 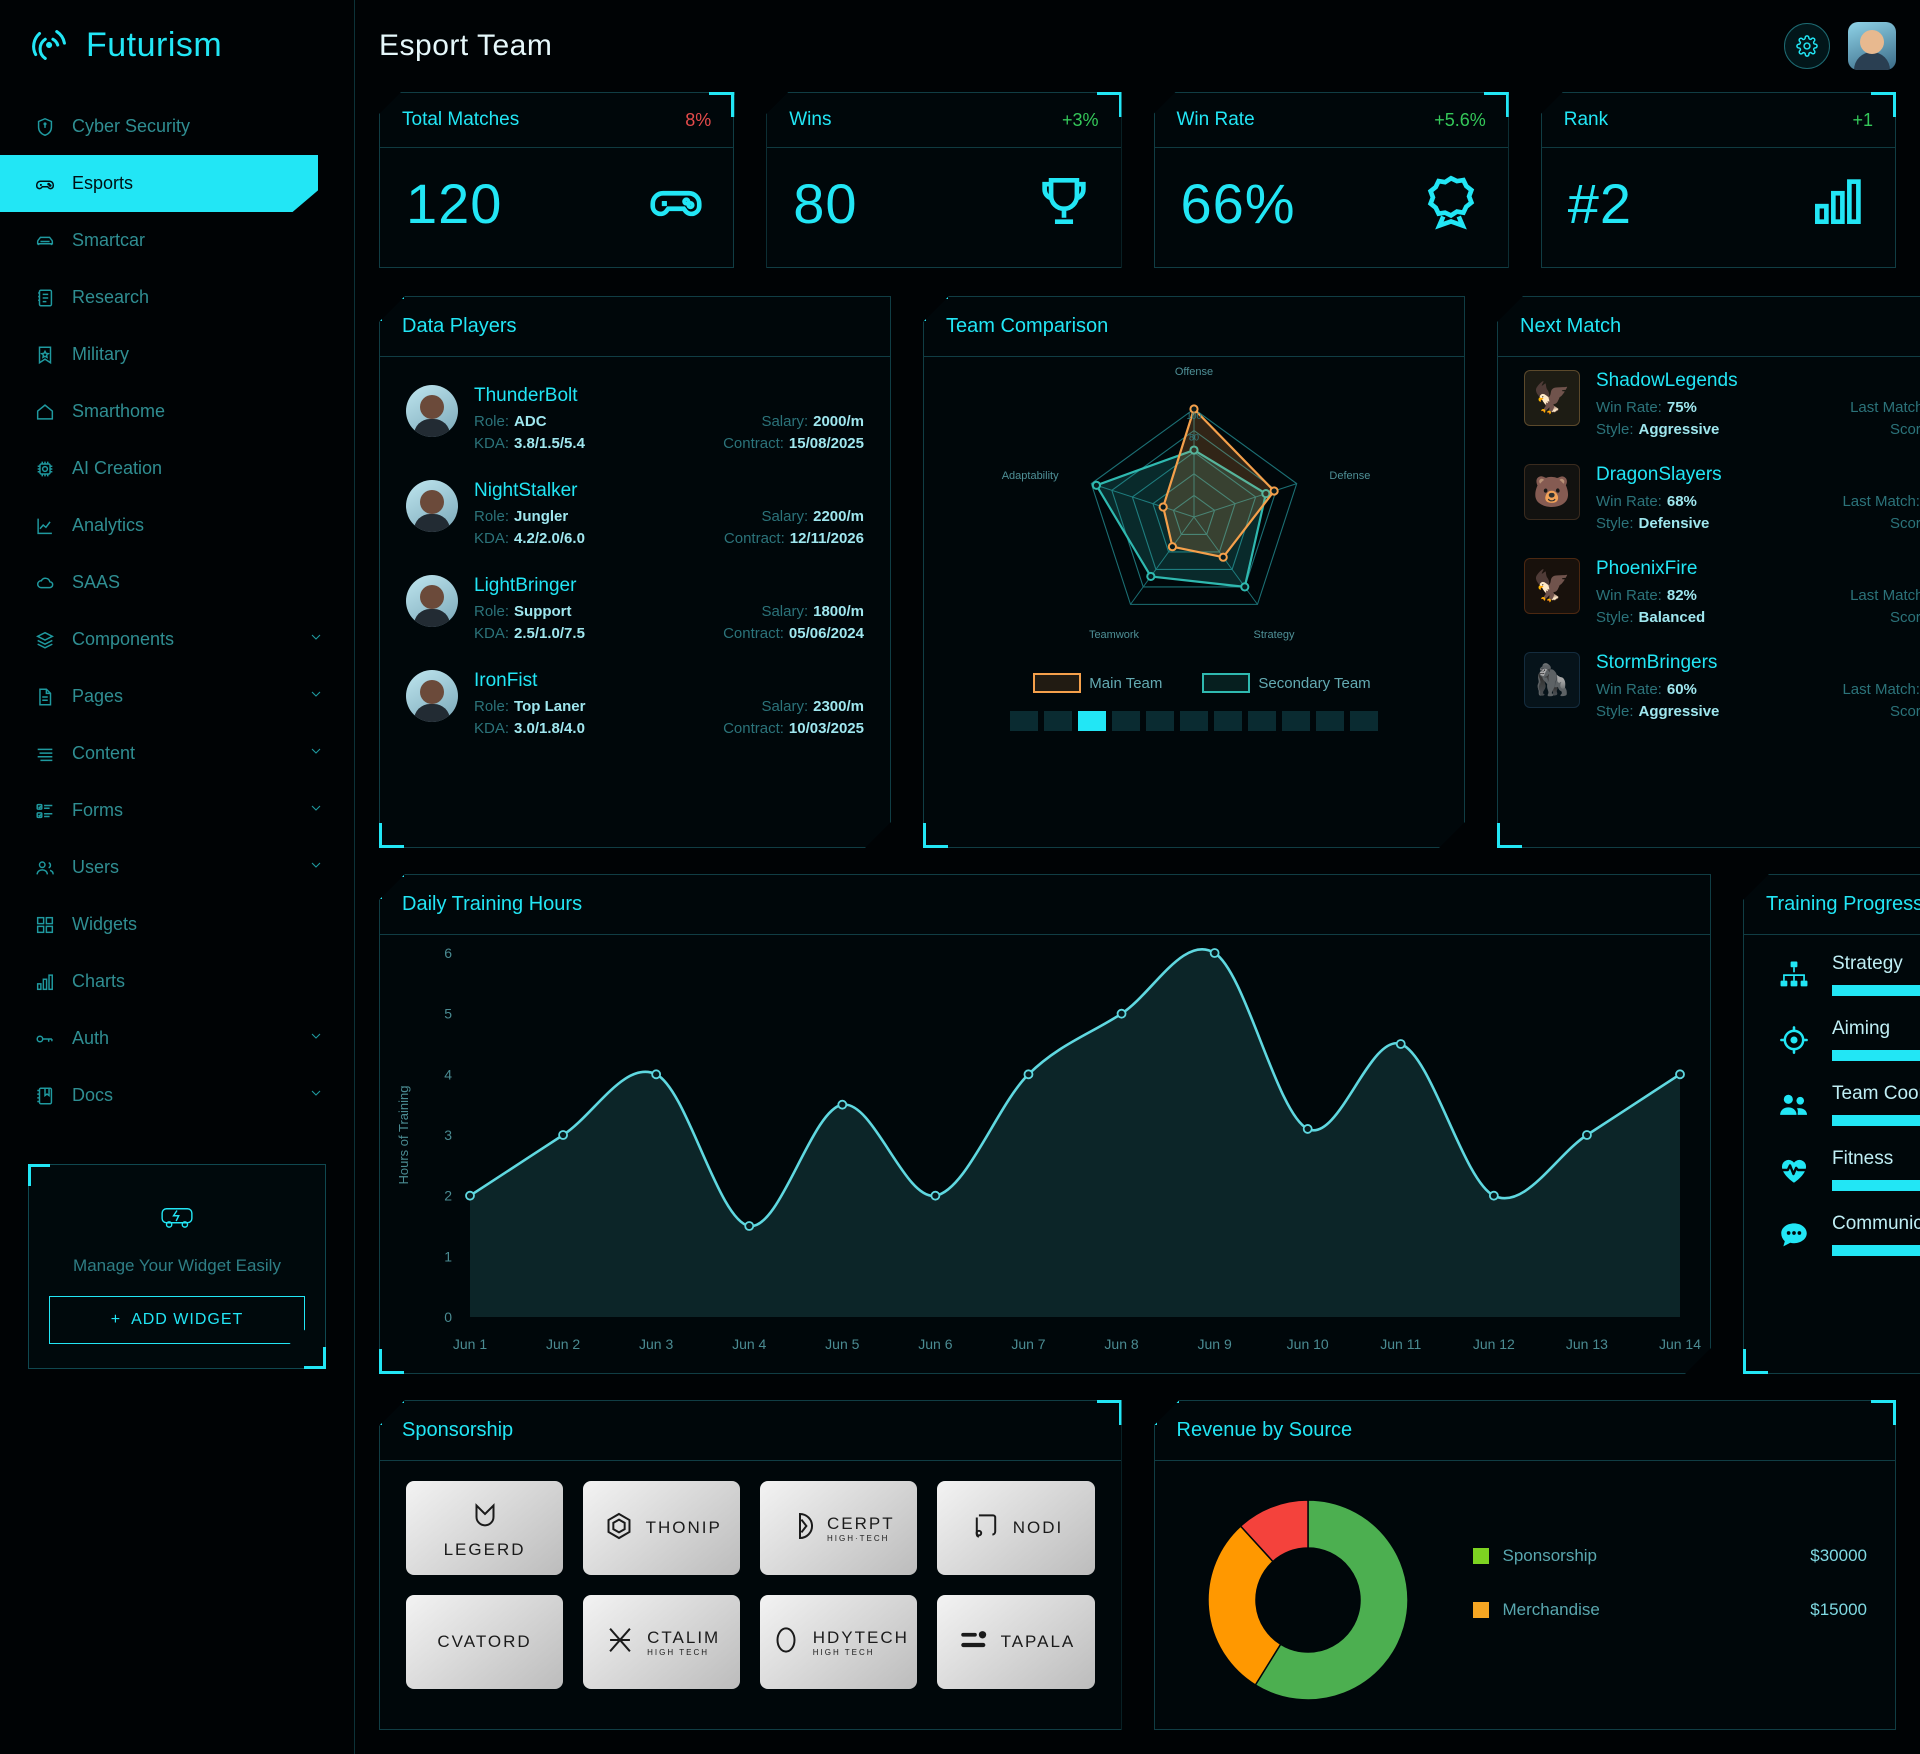 What do you see at coordinates (177, 126) in the screenshot?
I see `sidebar-item-cyber security: Cyber Security` at bounding box center [177, 126].